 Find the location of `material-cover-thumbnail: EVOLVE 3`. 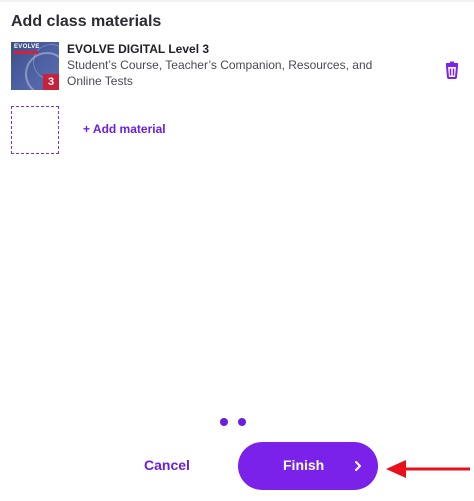

material-cover-thumbnail: EVOLVE 3 is located at coordinates (35, 66).